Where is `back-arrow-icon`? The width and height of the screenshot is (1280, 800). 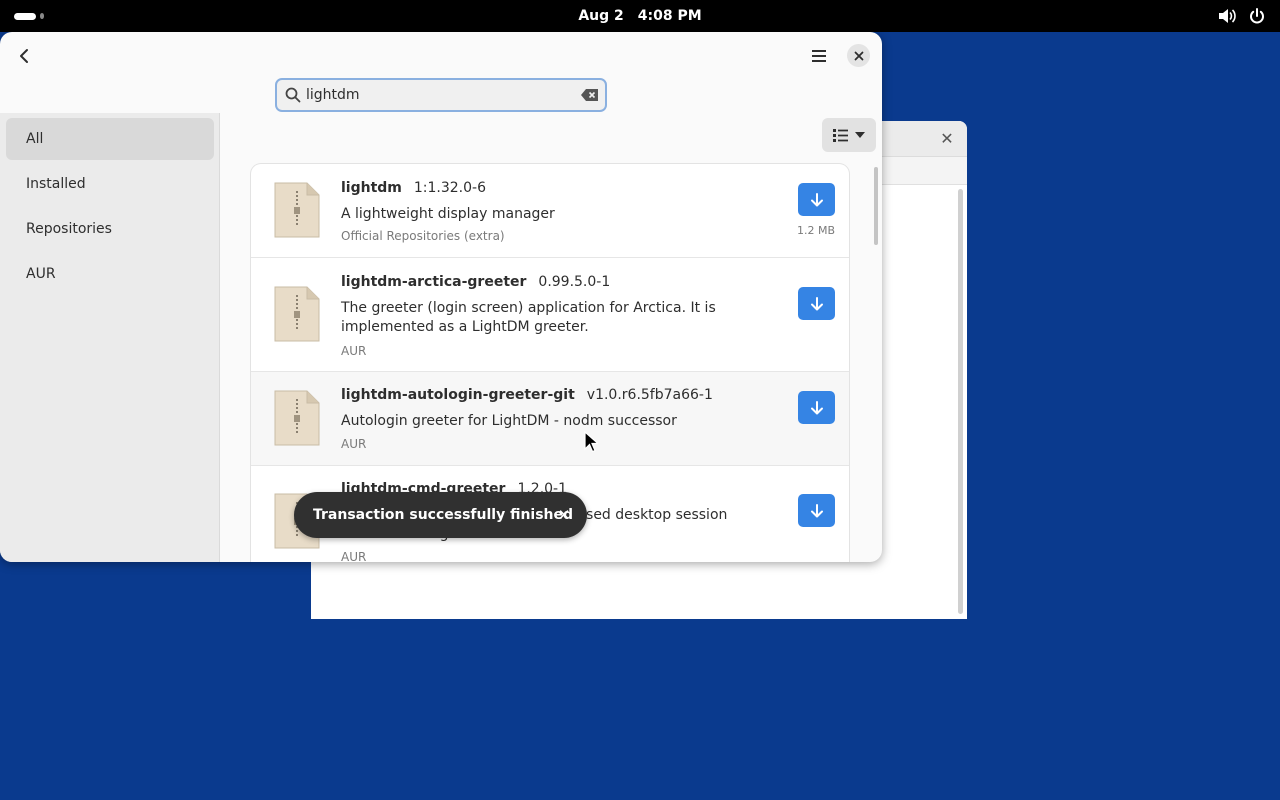 back-arrow-icon is located at coordinates (24, 56).